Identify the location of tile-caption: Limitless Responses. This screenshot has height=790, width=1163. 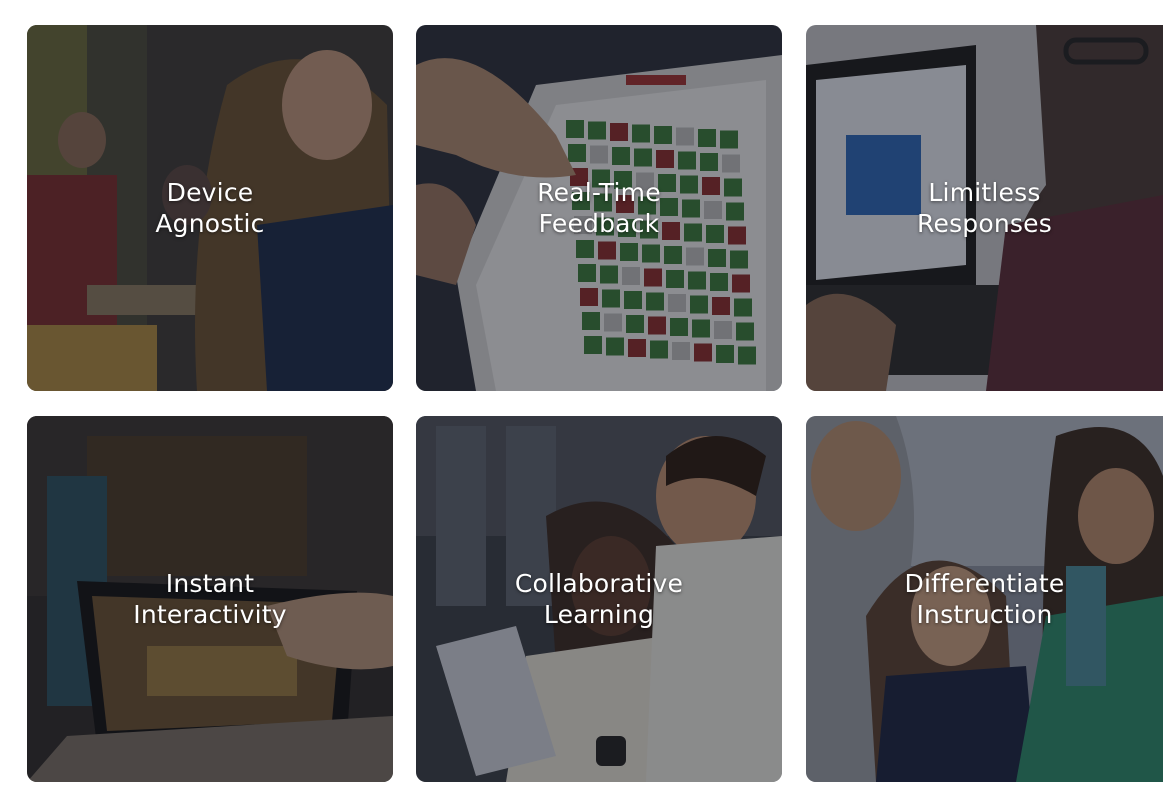
(984, 208).